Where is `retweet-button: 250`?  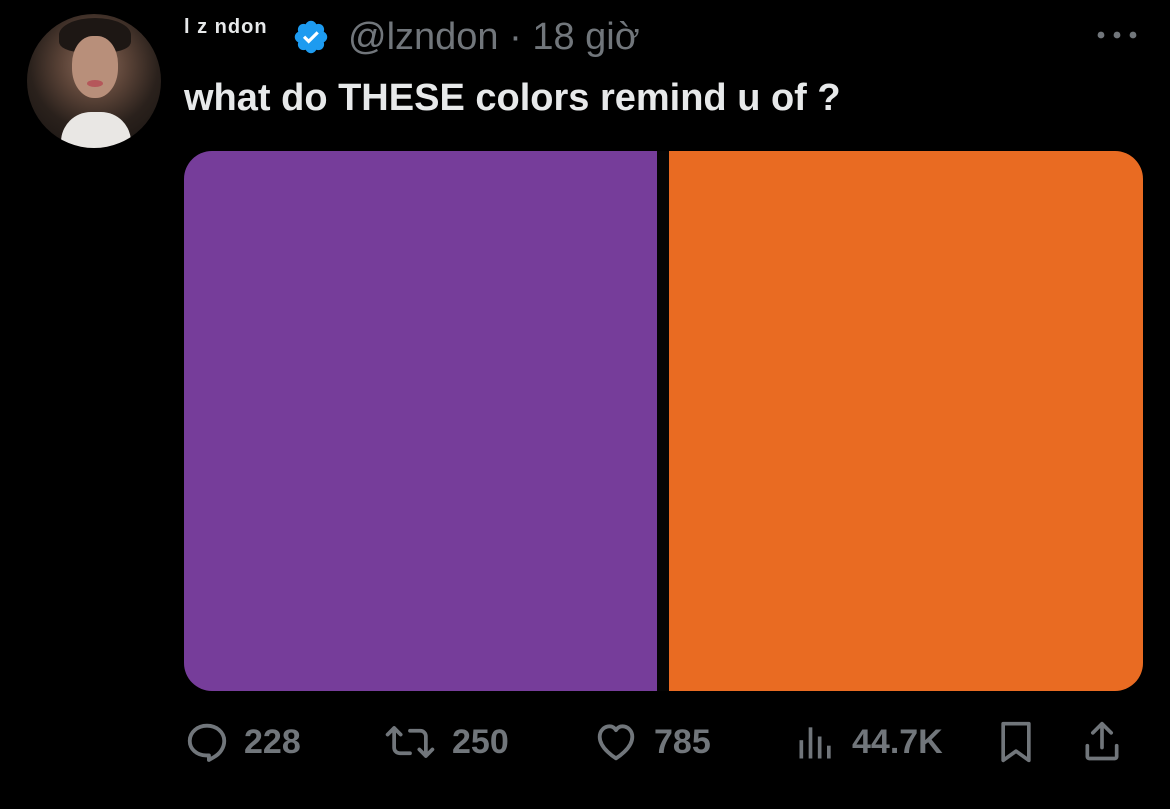
retweet-button: 250 is located at coordinates (445, 742).